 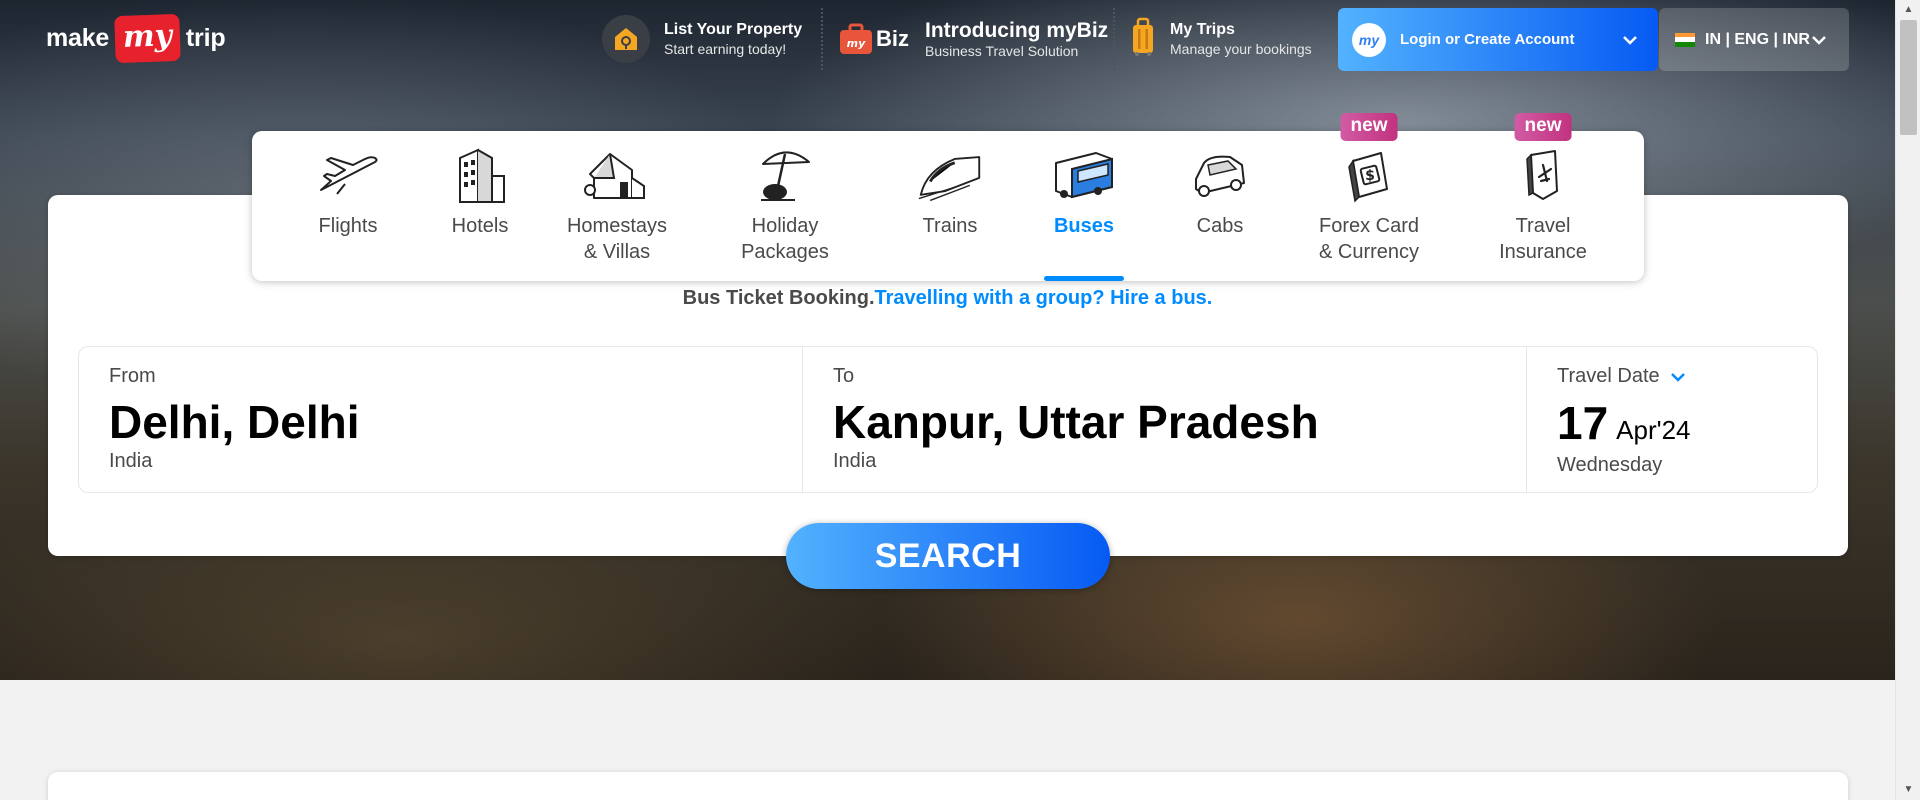 I want to click on makemytrip-logo: make my trip, so click(x=136, y=38).